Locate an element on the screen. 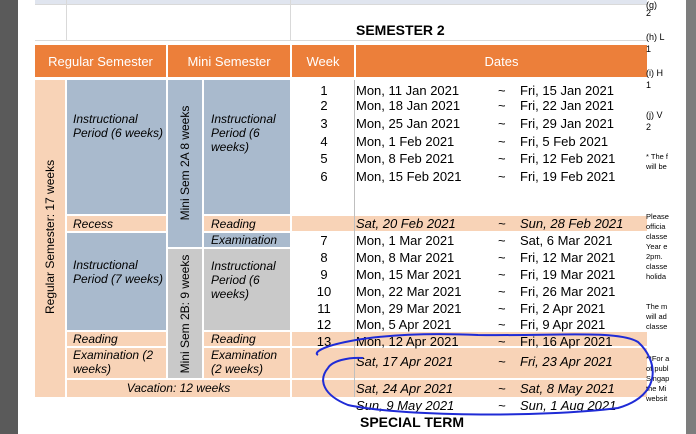 Image resolution: width=696 pixels, height=434 pixels. annotation-circle is located at coordinates (484, 374).